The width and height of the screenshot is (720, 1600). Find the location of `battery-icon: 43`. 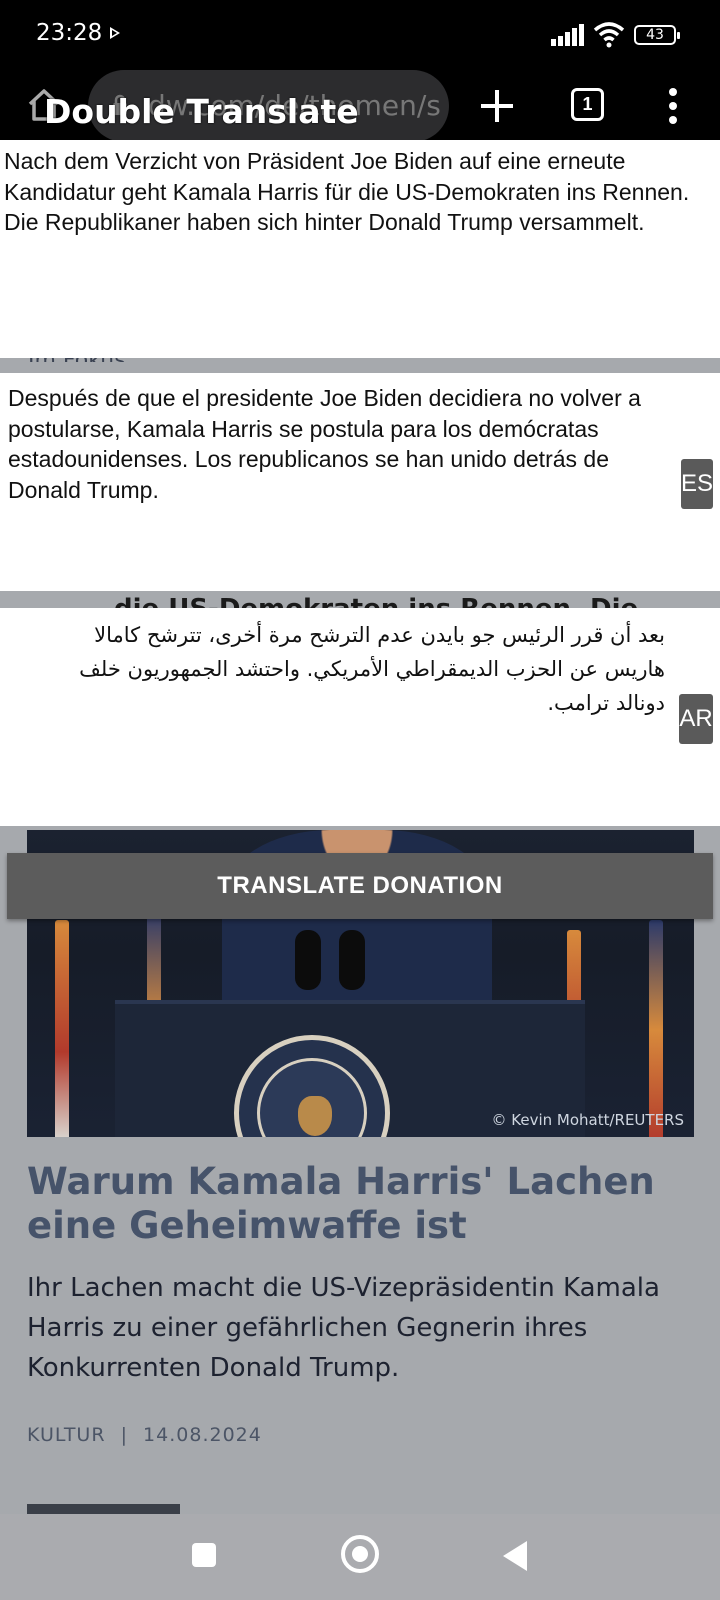

battery-icon: 43 is located at coordinates (657, 35).